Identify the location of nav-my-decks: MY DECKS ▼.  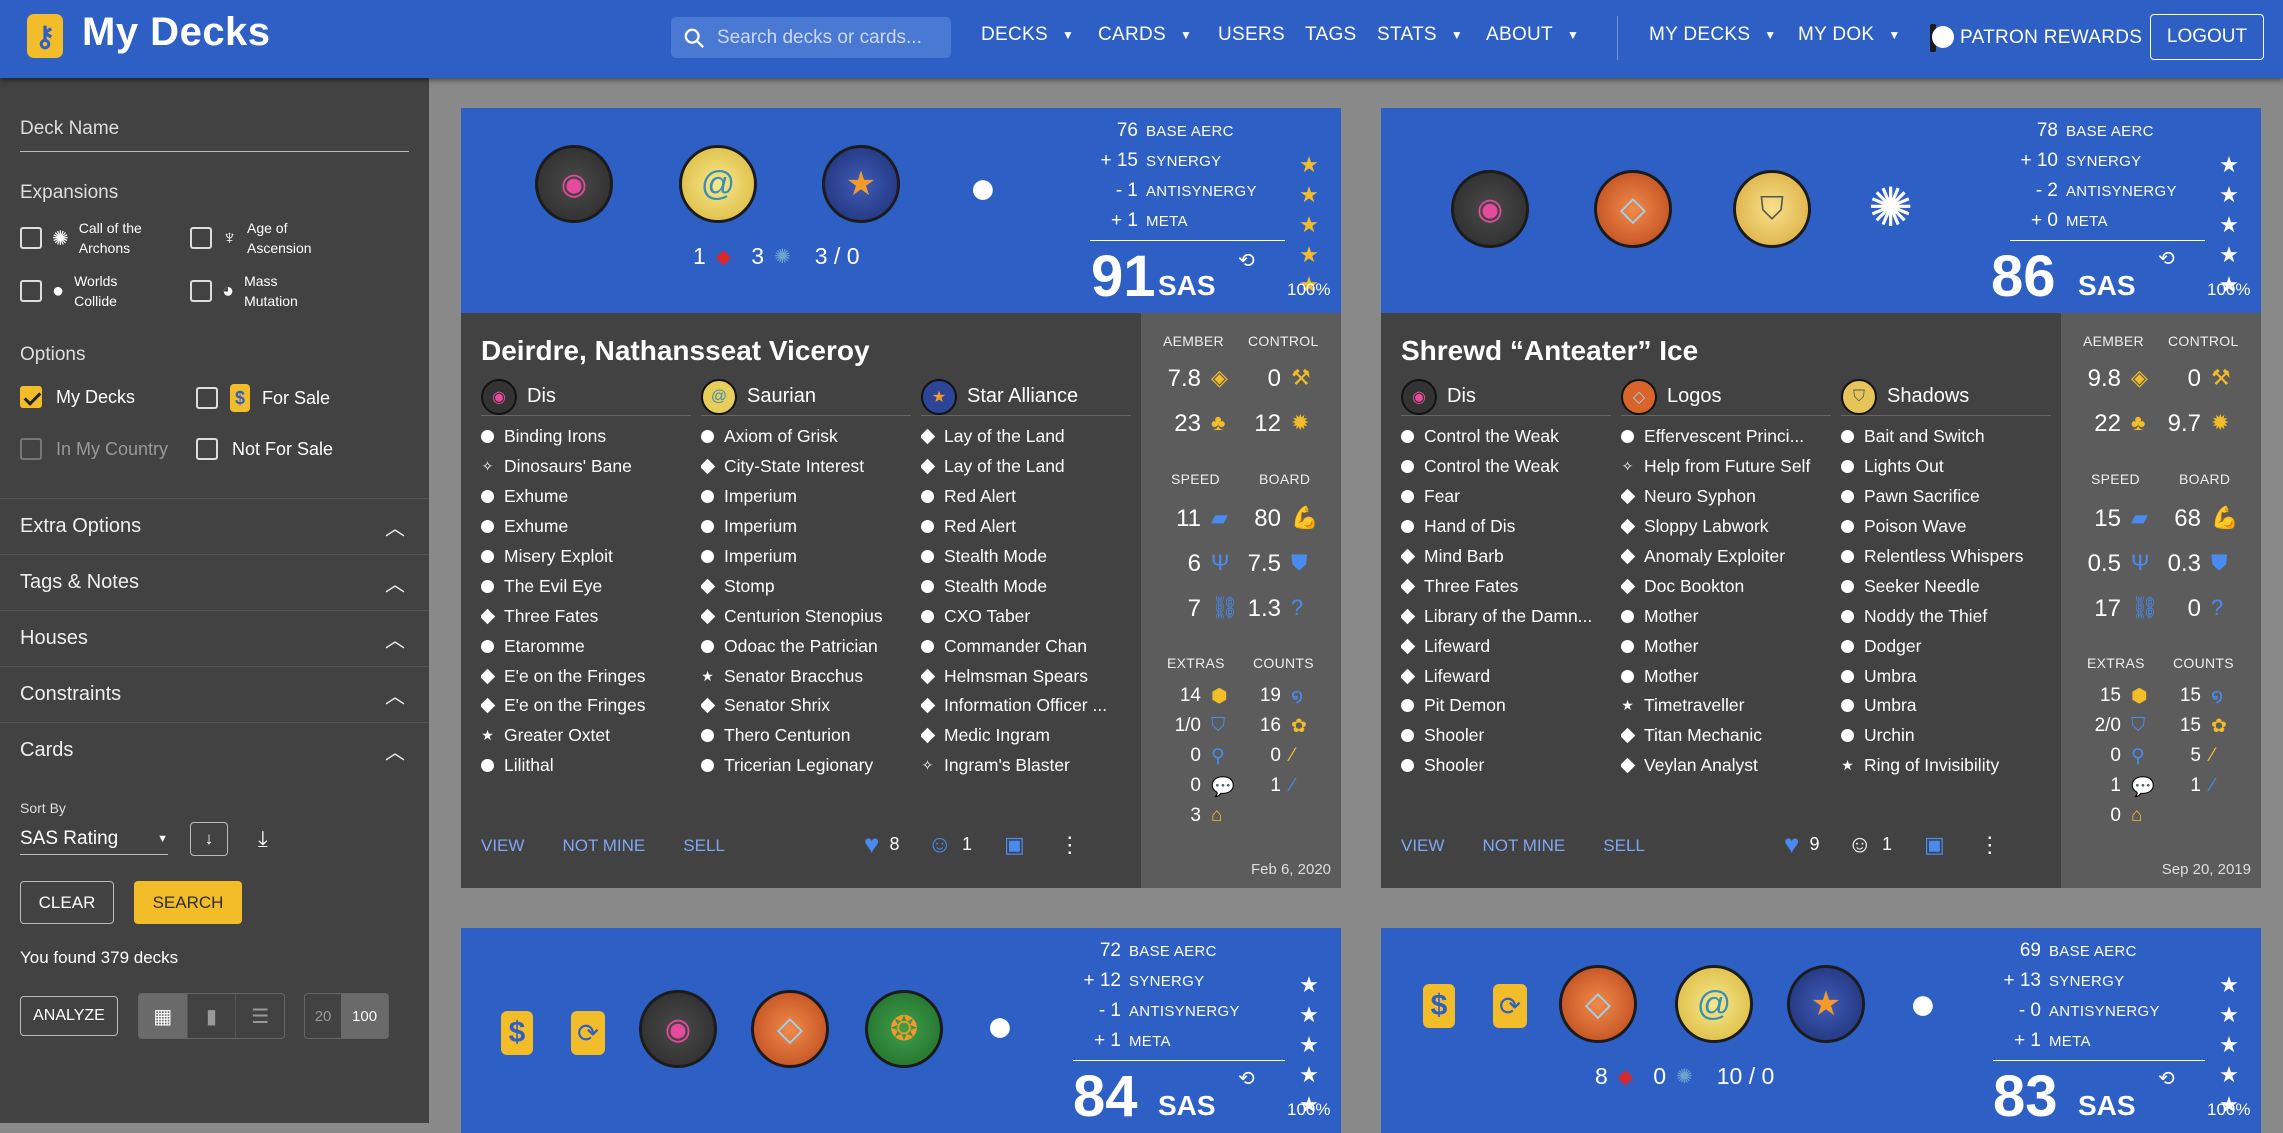
(1712, 35).